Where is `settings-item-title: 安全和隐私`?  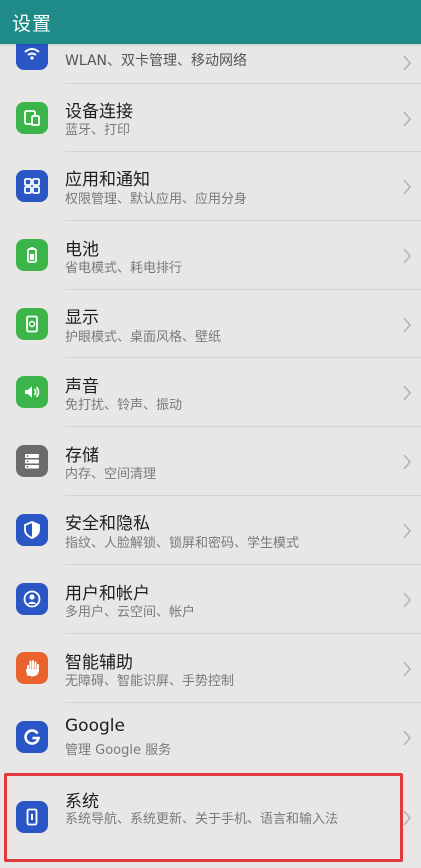 settings-item-title: 安全和隐私 is located at coordinates (107, 524).